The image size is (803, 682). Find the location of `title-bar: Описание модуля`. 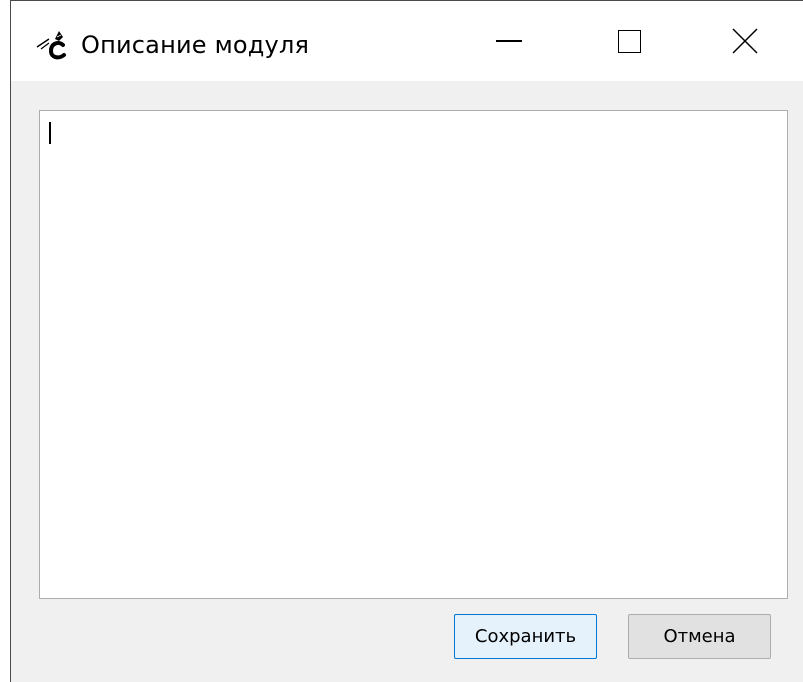

title-bar: Описание модуля is located at coordinates (407, 41).